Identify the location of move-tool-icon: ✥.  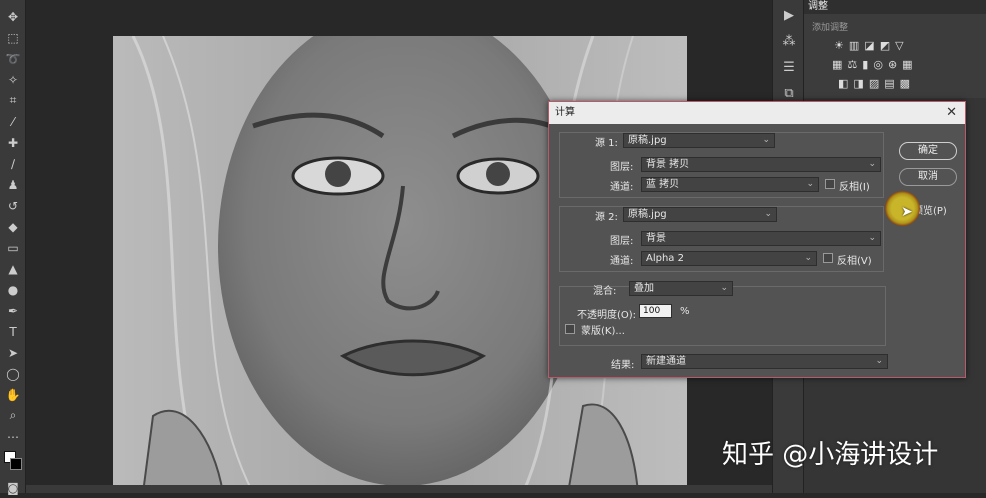
(13, 16).